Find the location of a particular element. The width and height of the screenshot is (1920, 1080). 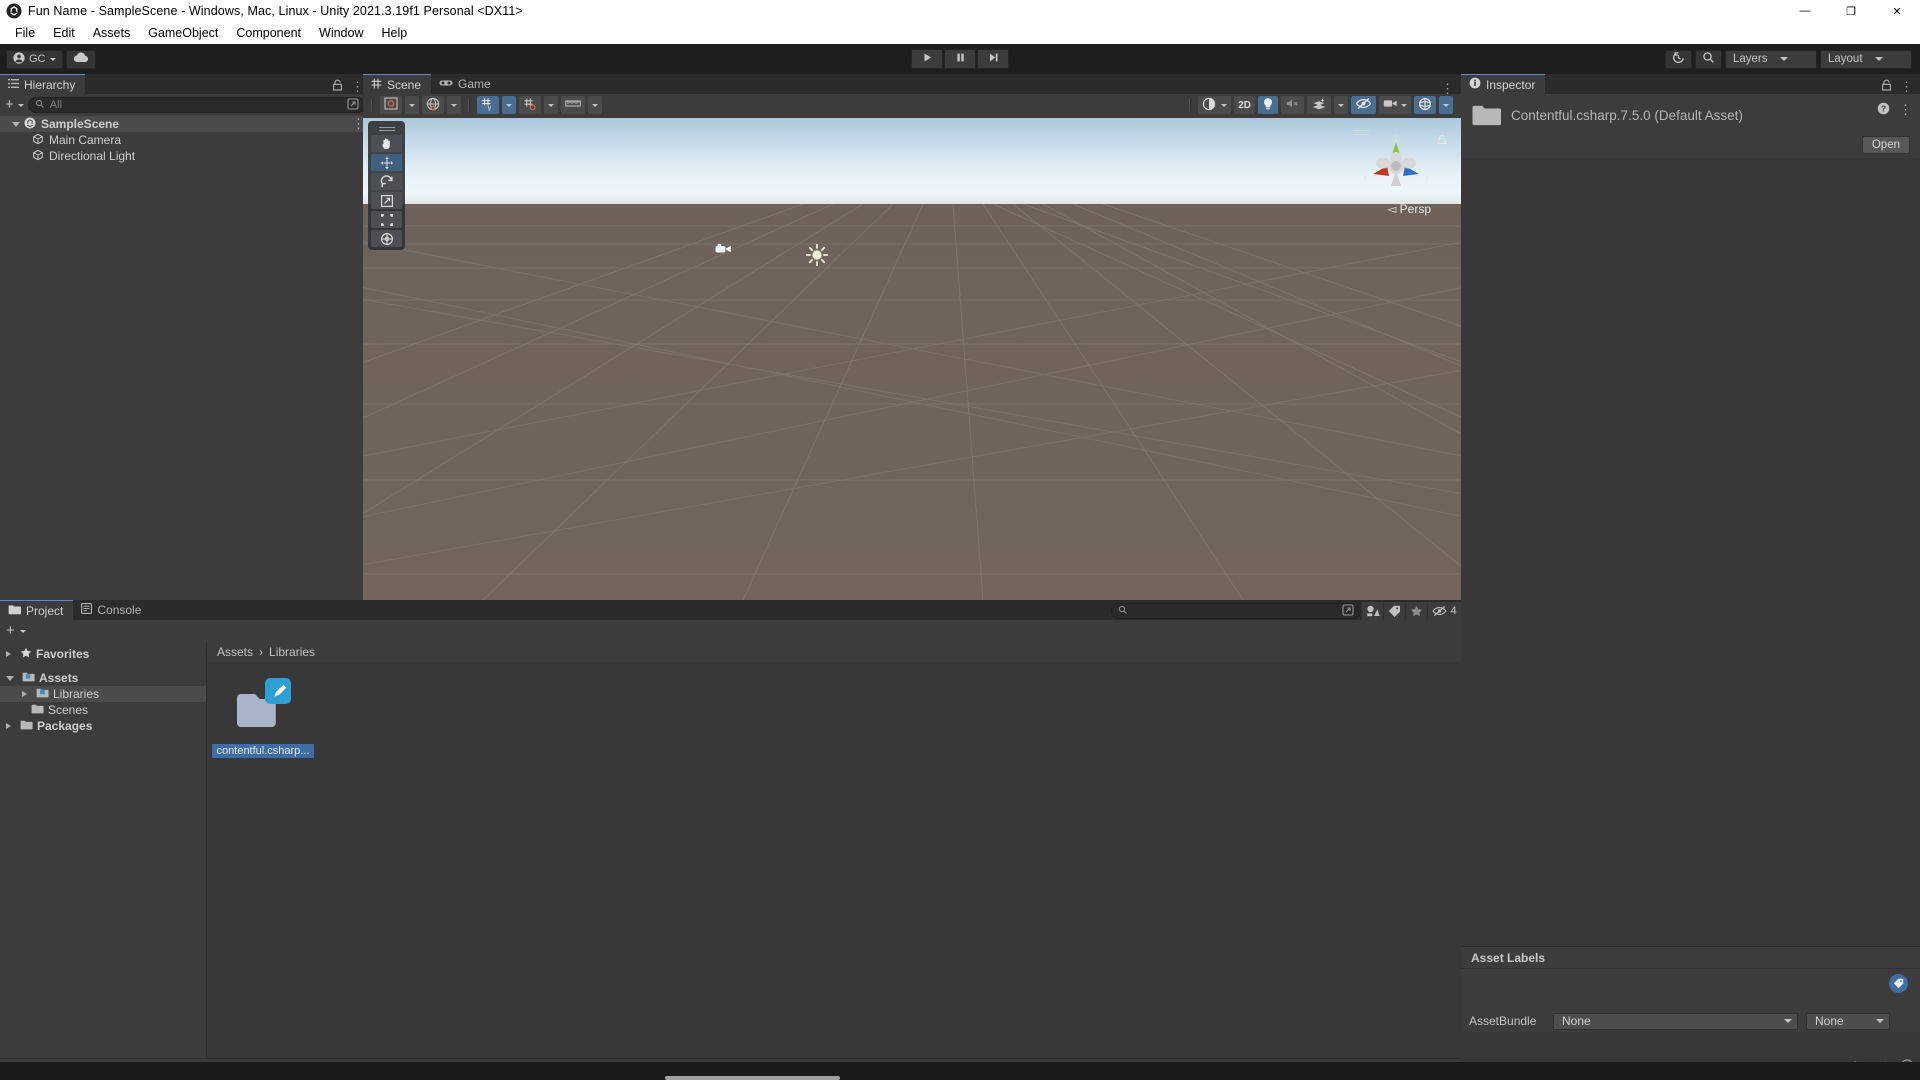

gizmos-dropdown is located at coordinates (1446, 105).